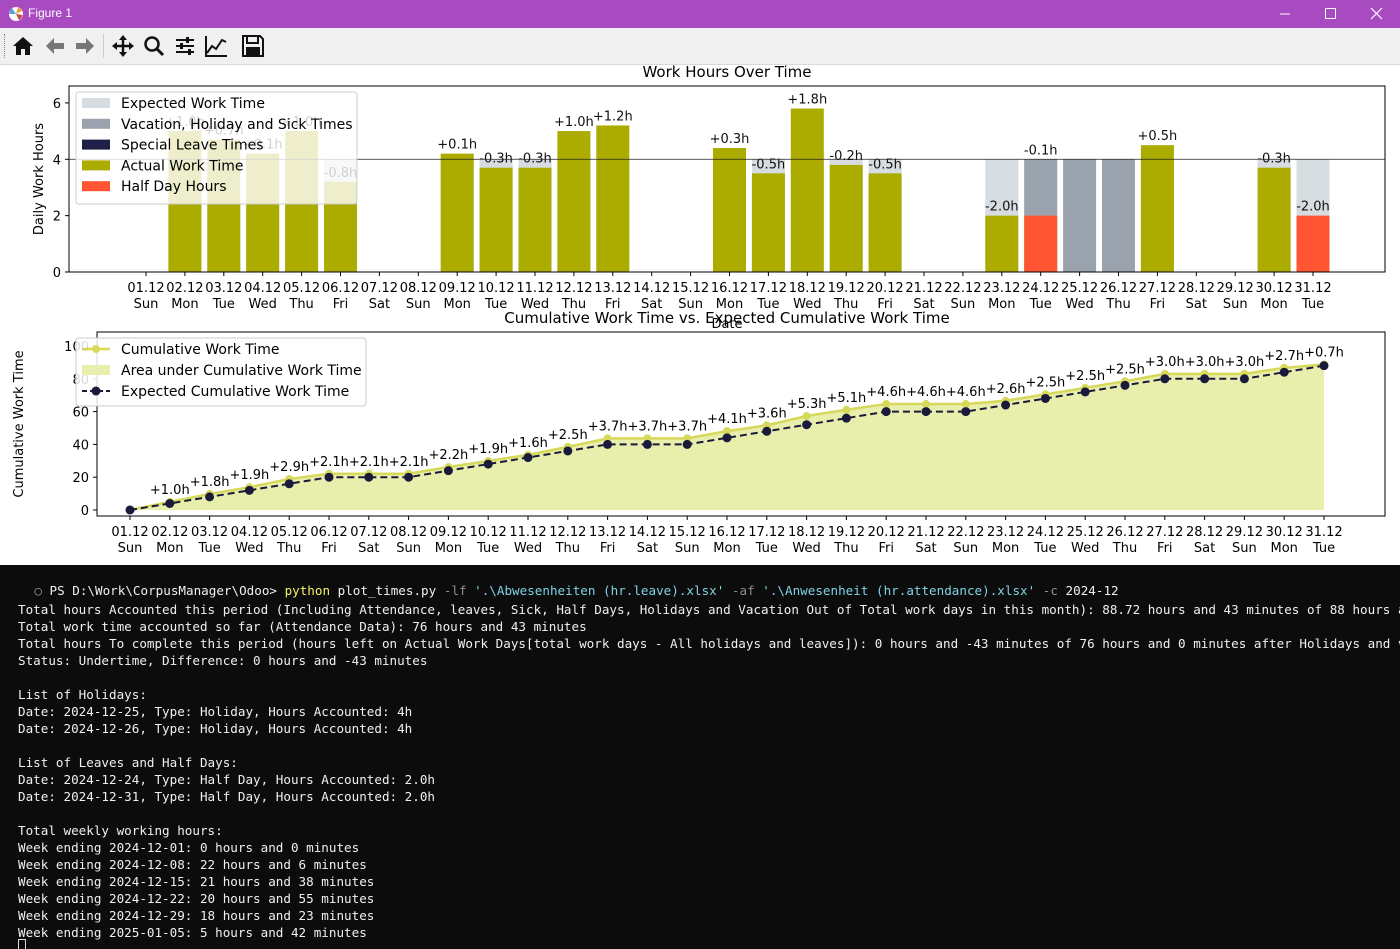  I want to click on bar-data-label: +0.3h, so click(730, 139).